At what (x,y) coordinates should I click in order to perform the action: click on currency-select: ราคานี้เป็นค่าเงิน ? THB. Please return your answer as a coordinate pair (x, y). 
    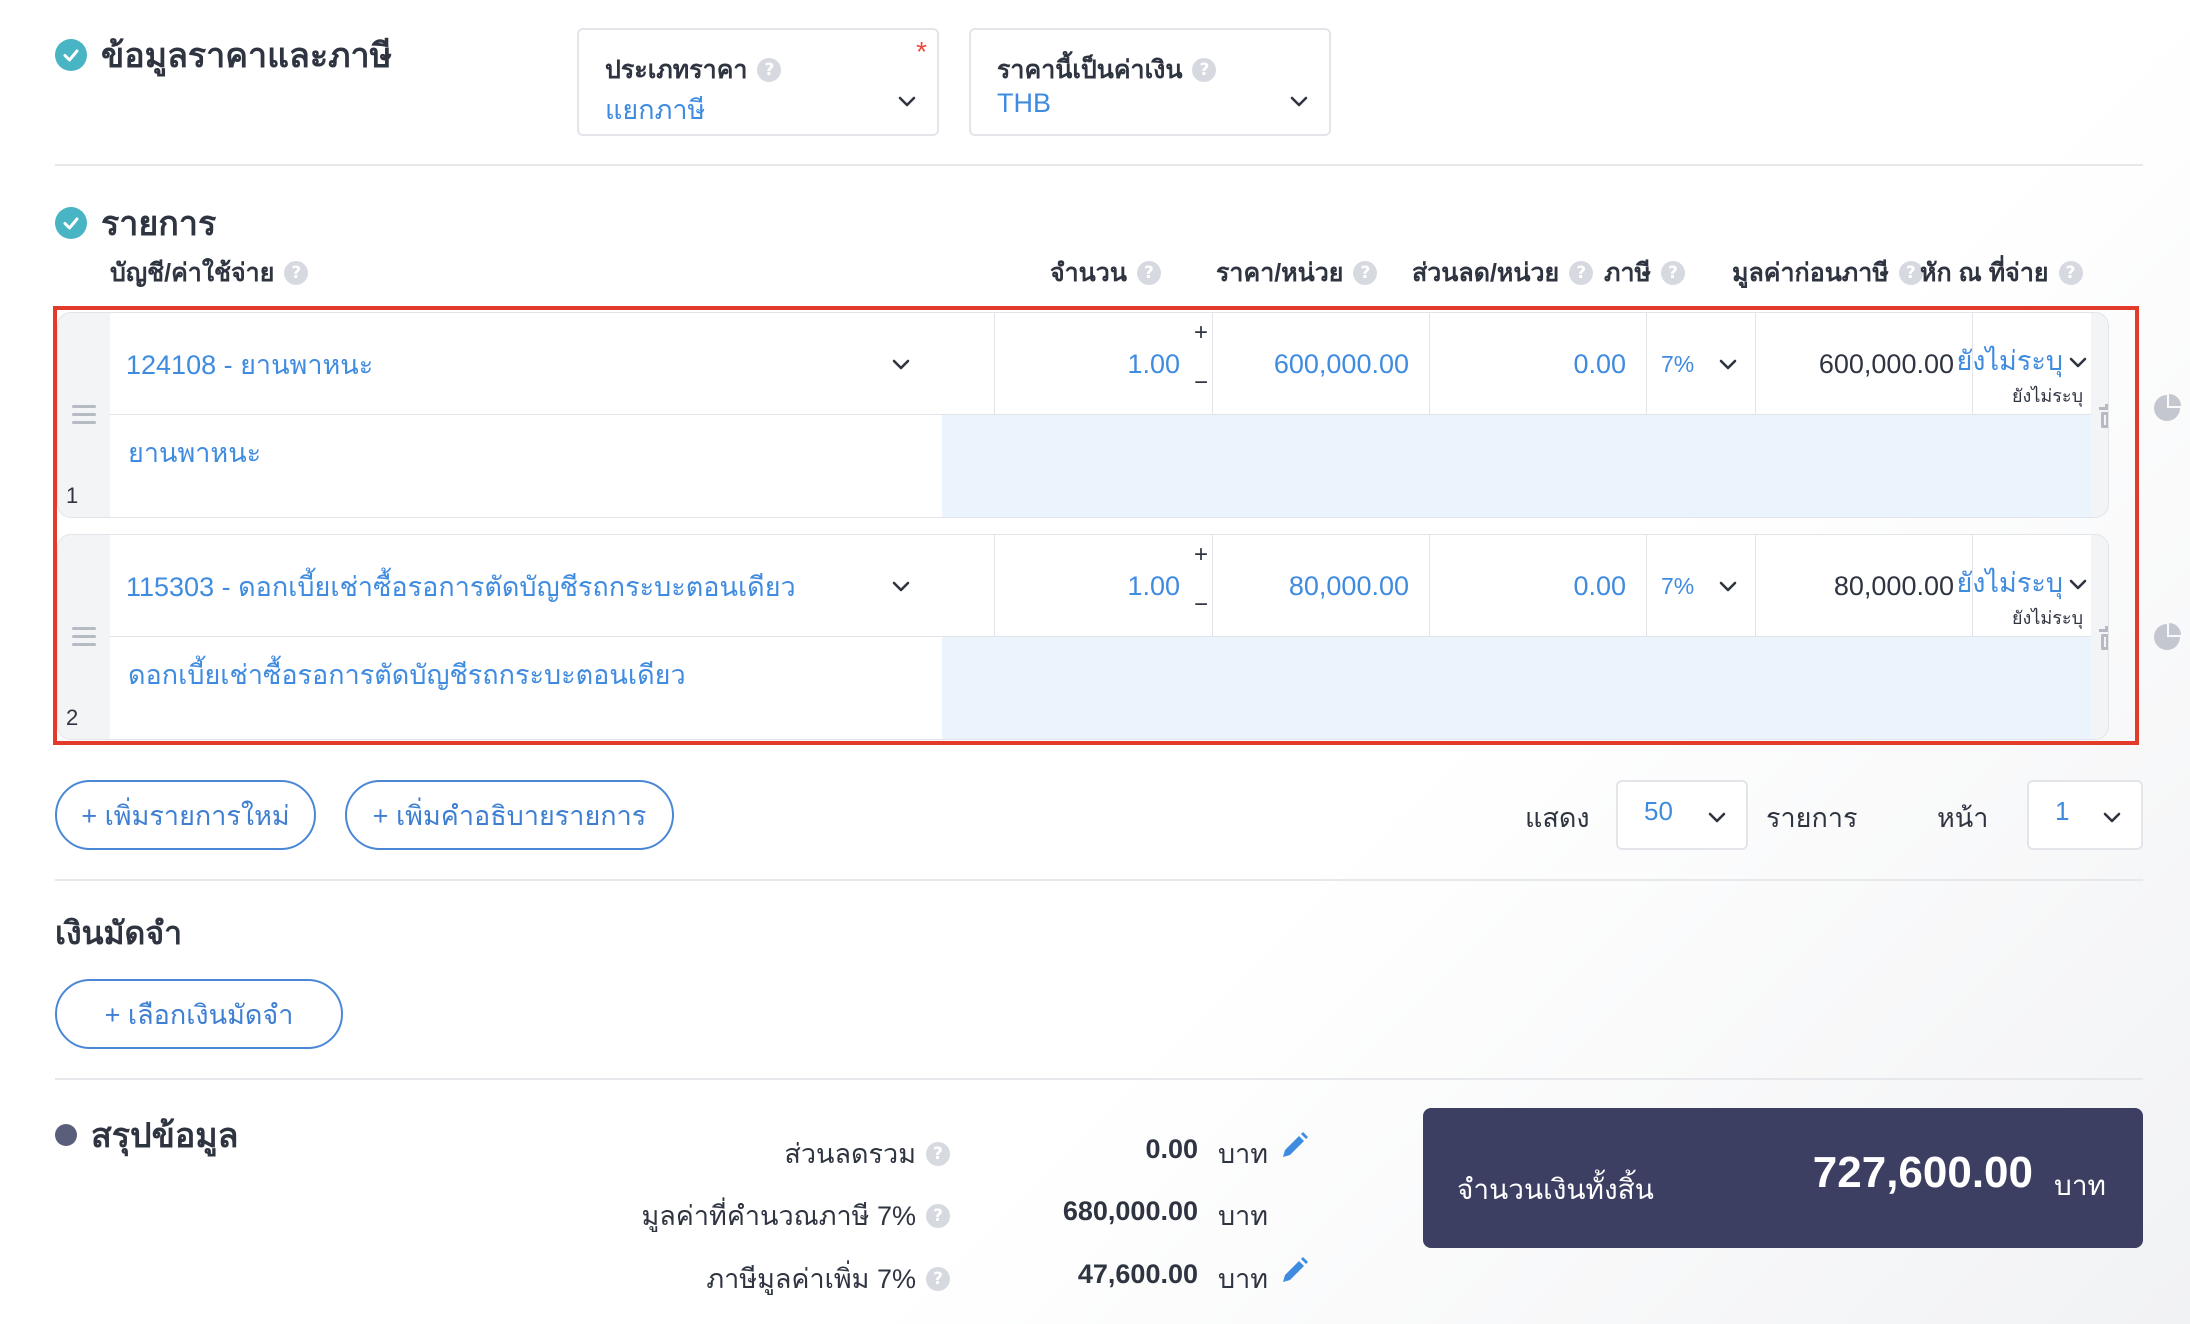
    Looking at the image, I should click on (1150, 82).